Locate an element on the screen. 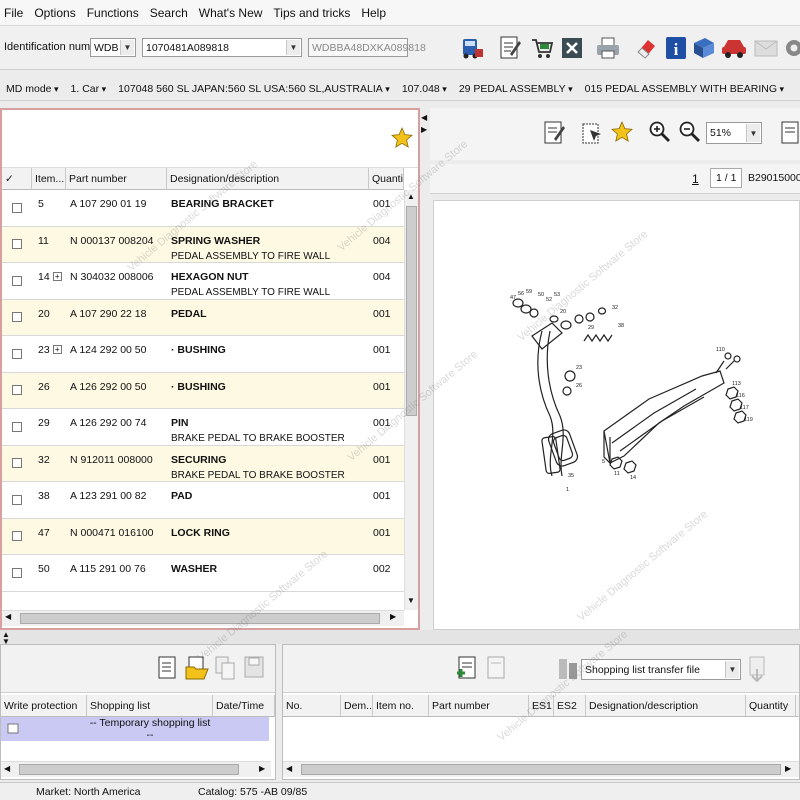 Image resolution: width=800 pixels, height=800 pixels. transfer-file-select: Shopping list transfer file ▼ is located at coordinates (661, 669).